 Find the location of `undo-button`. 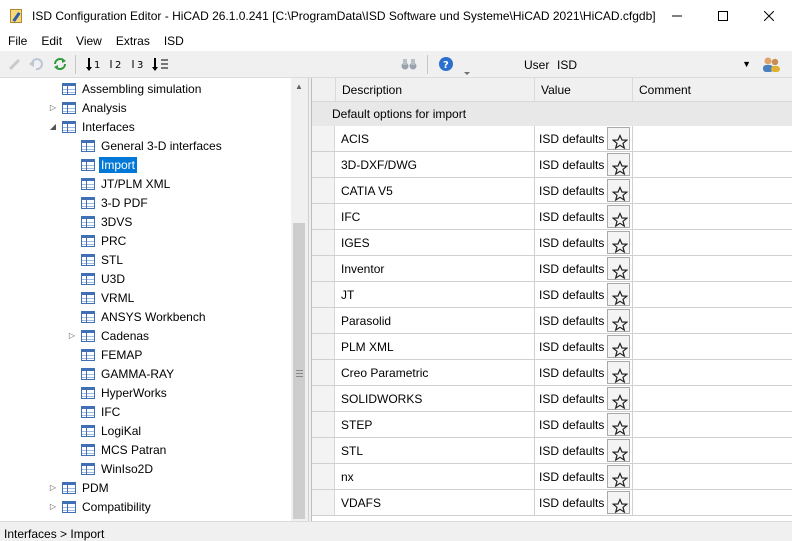

undo-button is located at coordinates (36, 64).